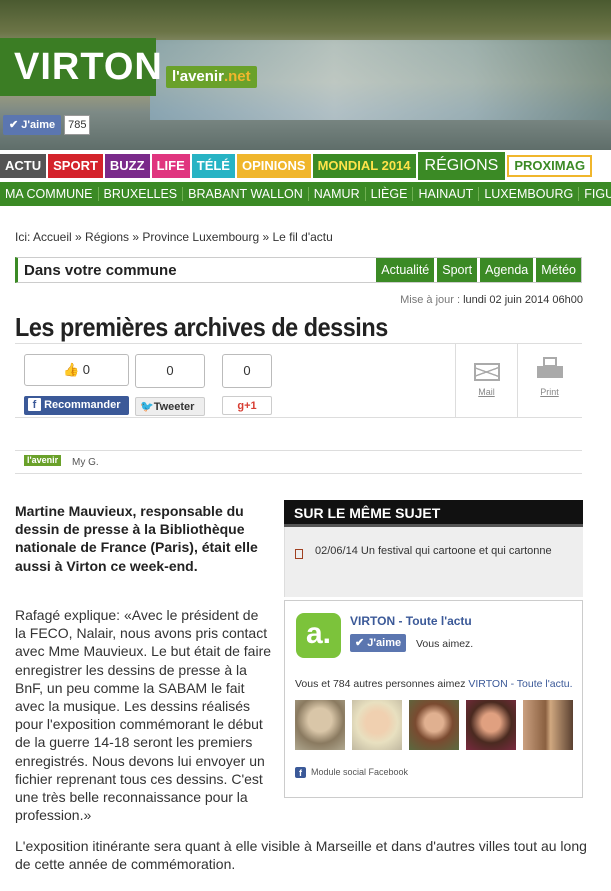 This screenshot has width=611, height=891. Describe the element at coordinates (76, 405) in the screenshot. I see `recommend-button: f Recommander` at that location.